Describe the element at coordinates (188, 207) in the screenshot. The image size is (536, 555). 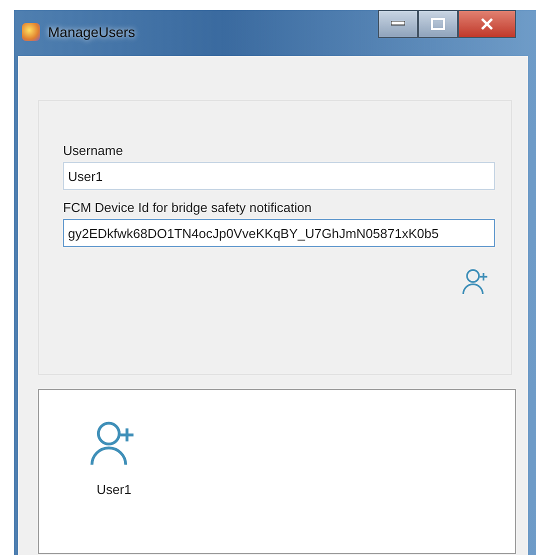
I see `field-label: FCM Device Id for bridge safety notification` at that location.